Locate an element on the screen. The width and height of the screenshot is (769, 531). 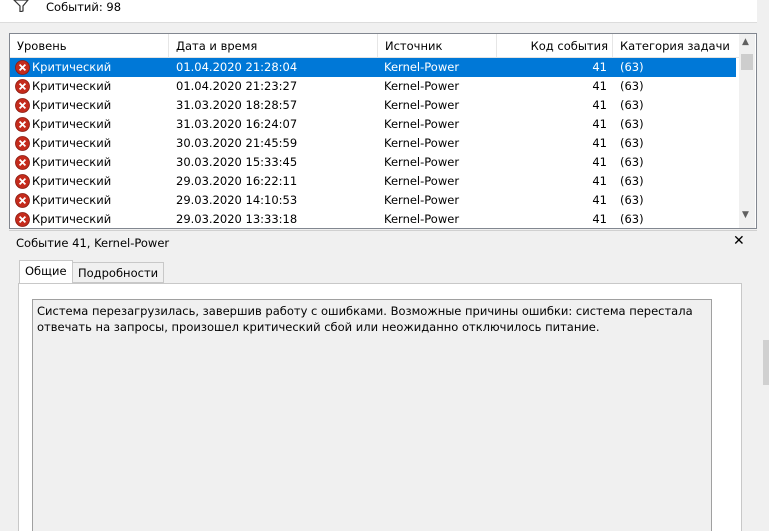
cell-datetime: 31.03.2020 18:28:57 is located at coordinates (237, 105).